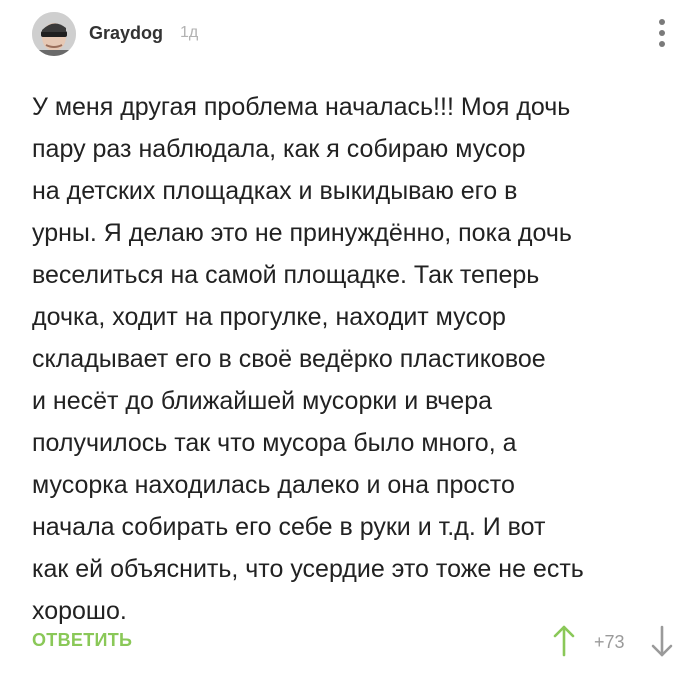  What do you see at coordinates (609, 642) in the screenshot?
I see `rating-count: +73` at bounding box center [609, 642].